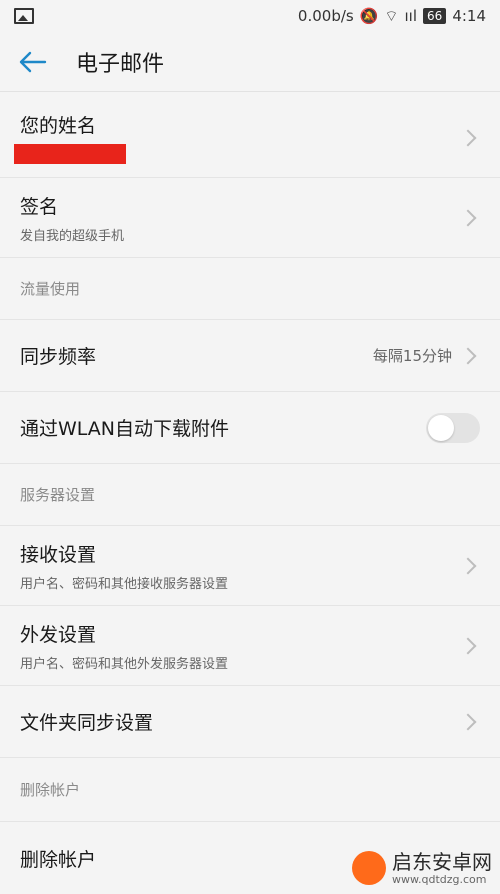 The image size is (500, 894). I want to click on setting-sync-frequency: 同步频率 每隔15分钟, so click(250, 356).